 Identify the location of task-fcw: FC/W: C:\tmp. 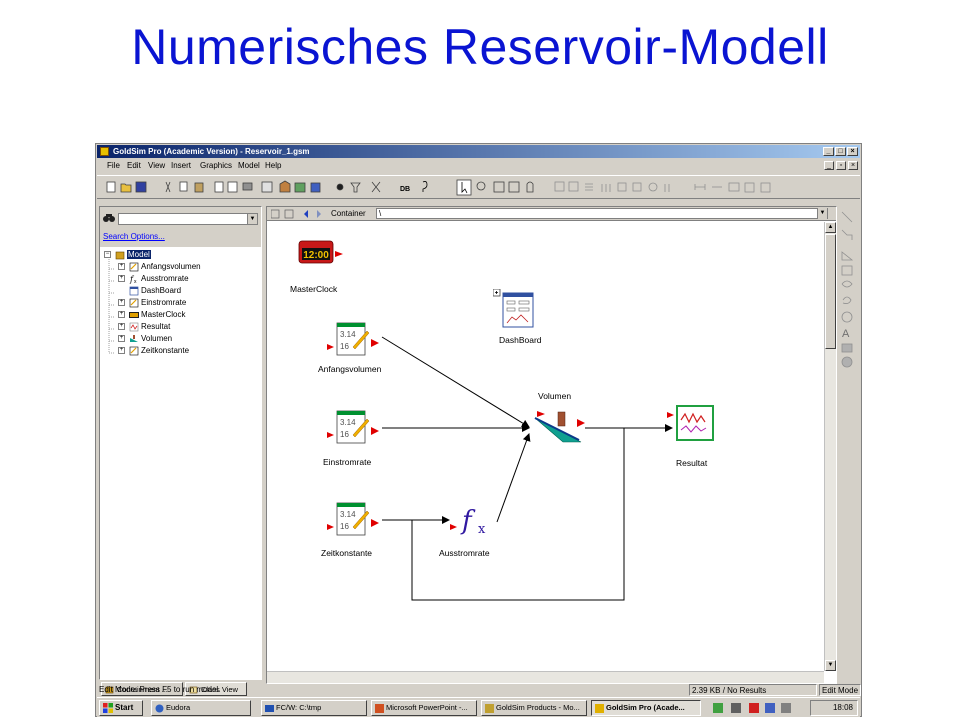
(314, 708).